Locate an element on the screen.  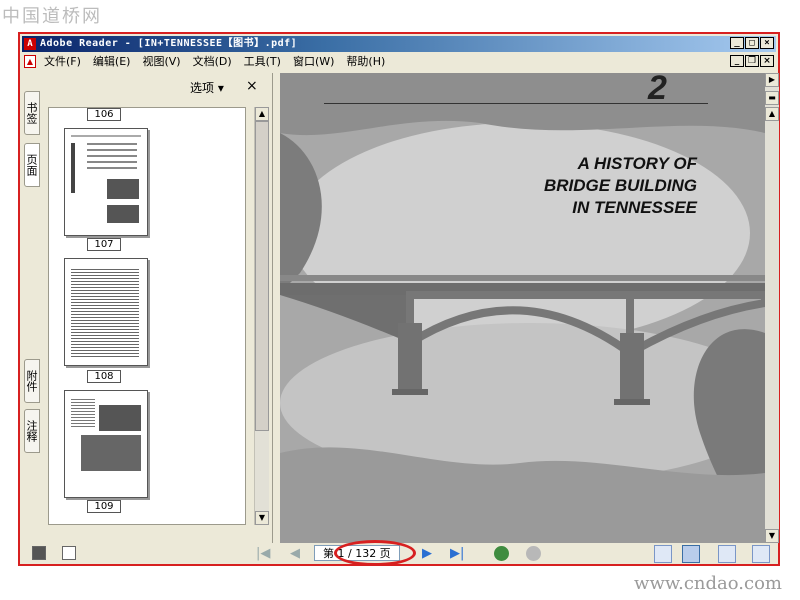
next-page-icon: ▶ is located at coordinates (427, 554).